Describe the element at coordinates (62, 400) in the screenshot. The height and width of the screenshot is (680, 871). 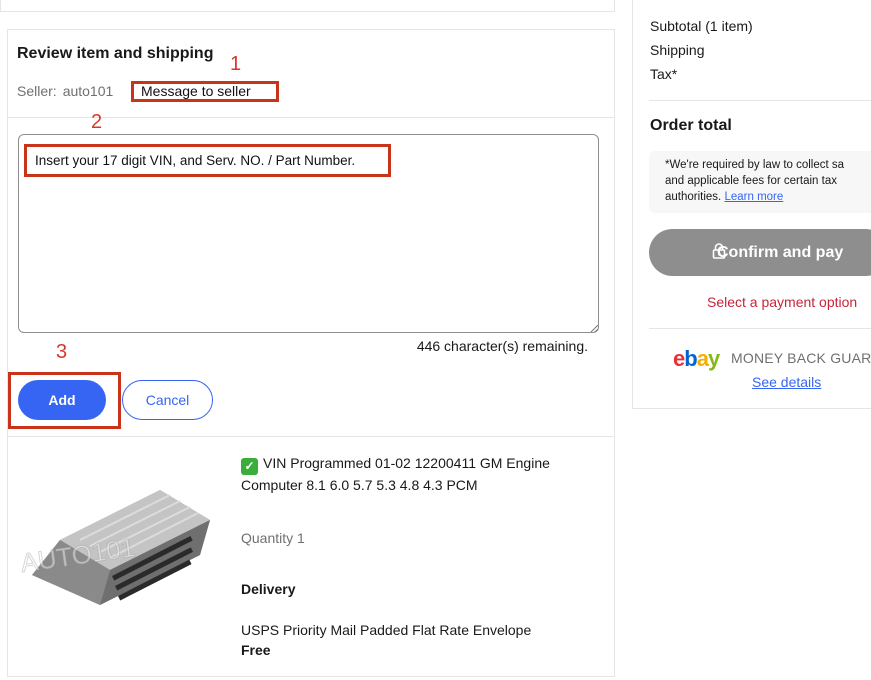
I see `add-button: Add` at that location.